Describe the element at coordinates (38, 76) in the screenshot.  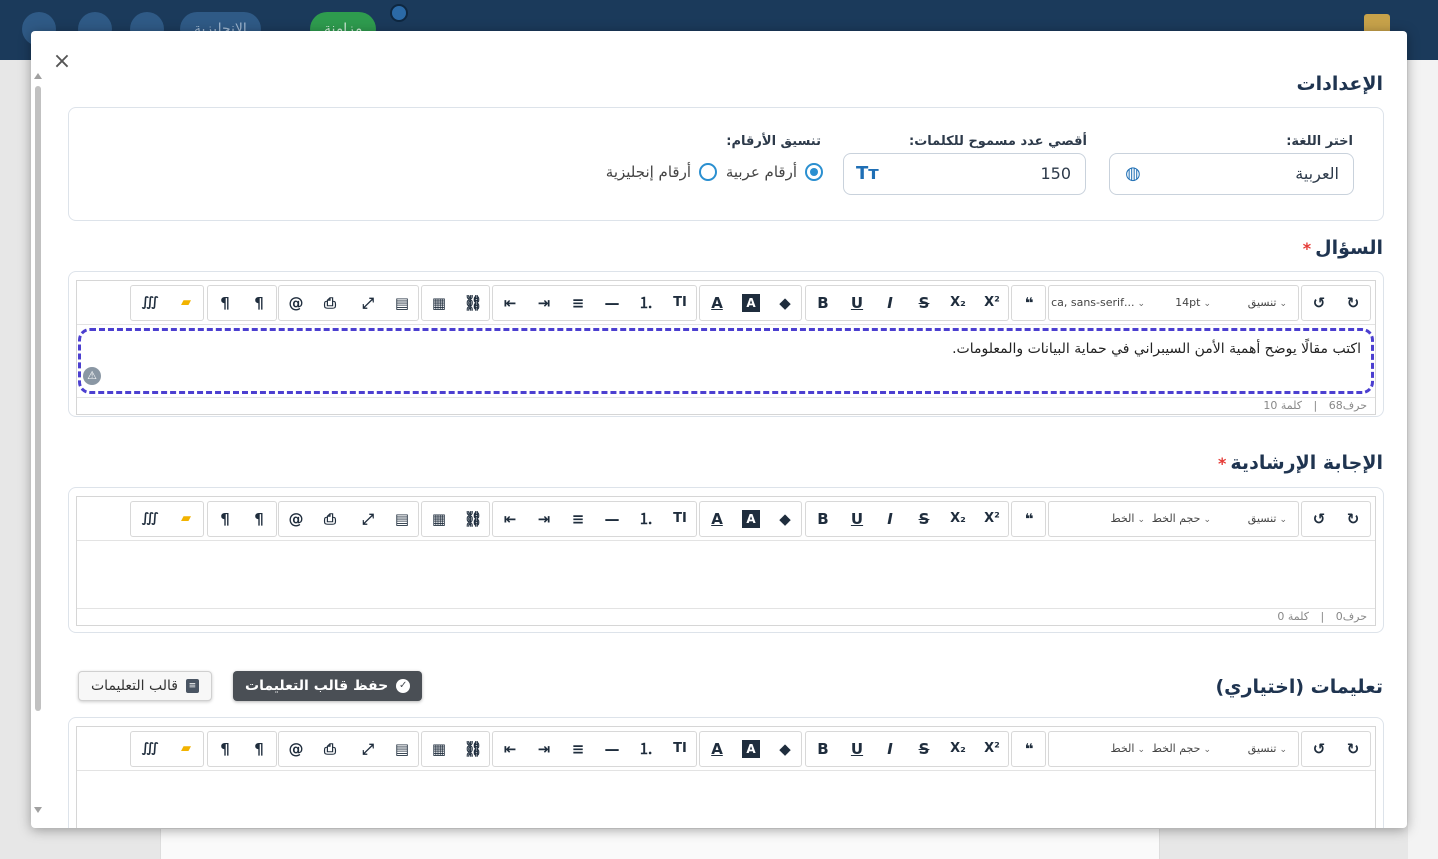
I see `scroll-up-arrow-icon` at that location.